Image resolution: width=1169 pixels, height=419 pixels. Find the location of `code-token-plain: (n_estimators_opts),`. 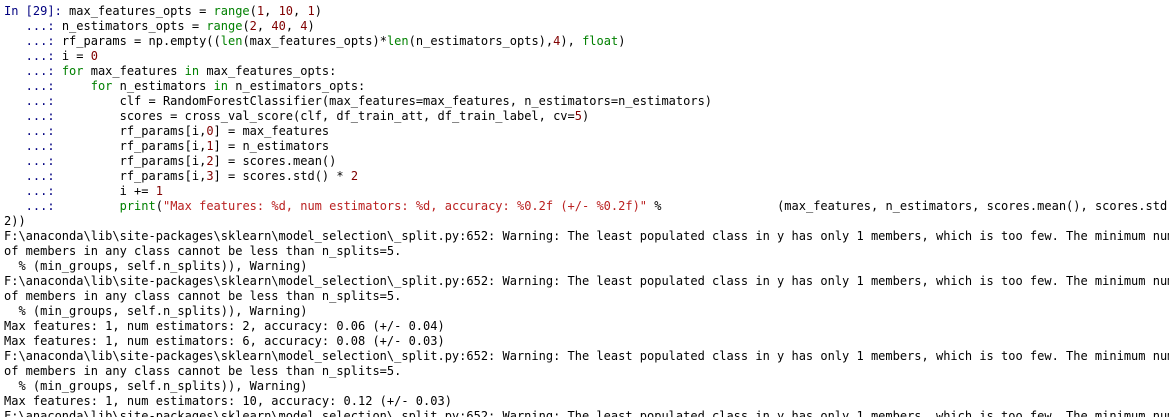

code-token-plain: (n_estimators_opts), is located at coordinates (481, 41).